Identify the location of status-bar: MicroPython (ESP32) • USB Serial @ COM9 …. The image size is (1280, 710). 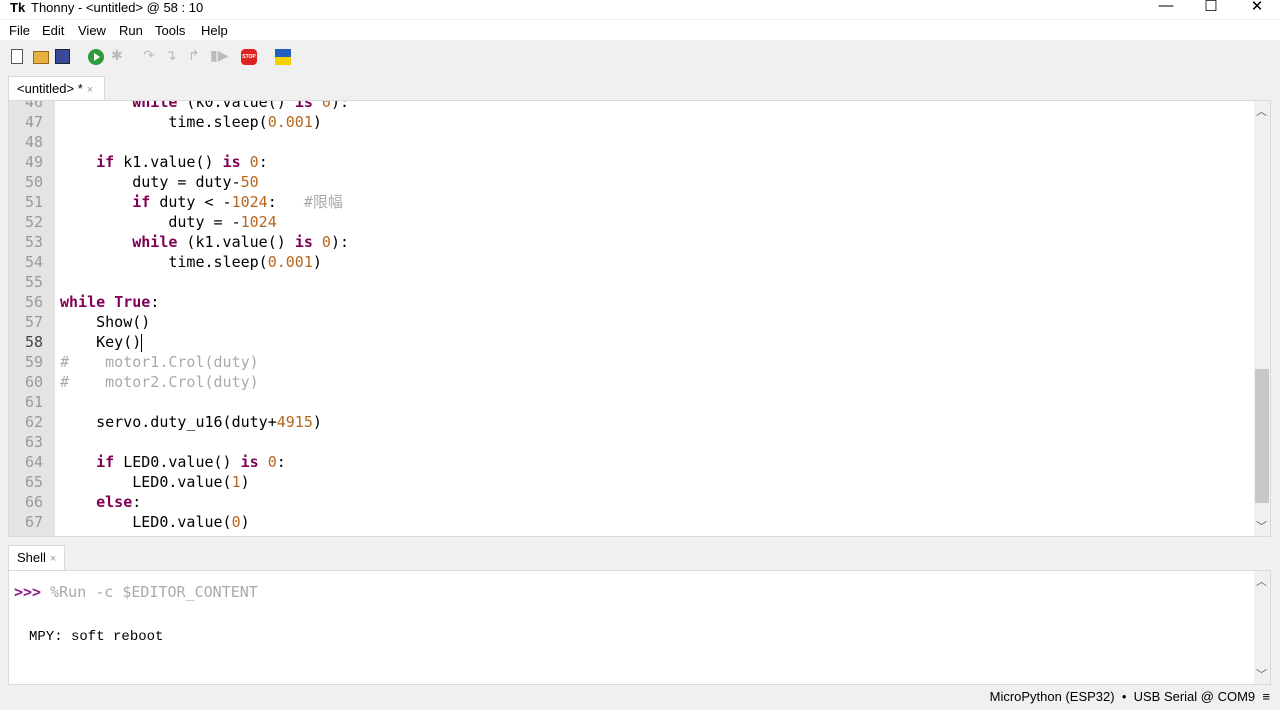
(1130, 696).